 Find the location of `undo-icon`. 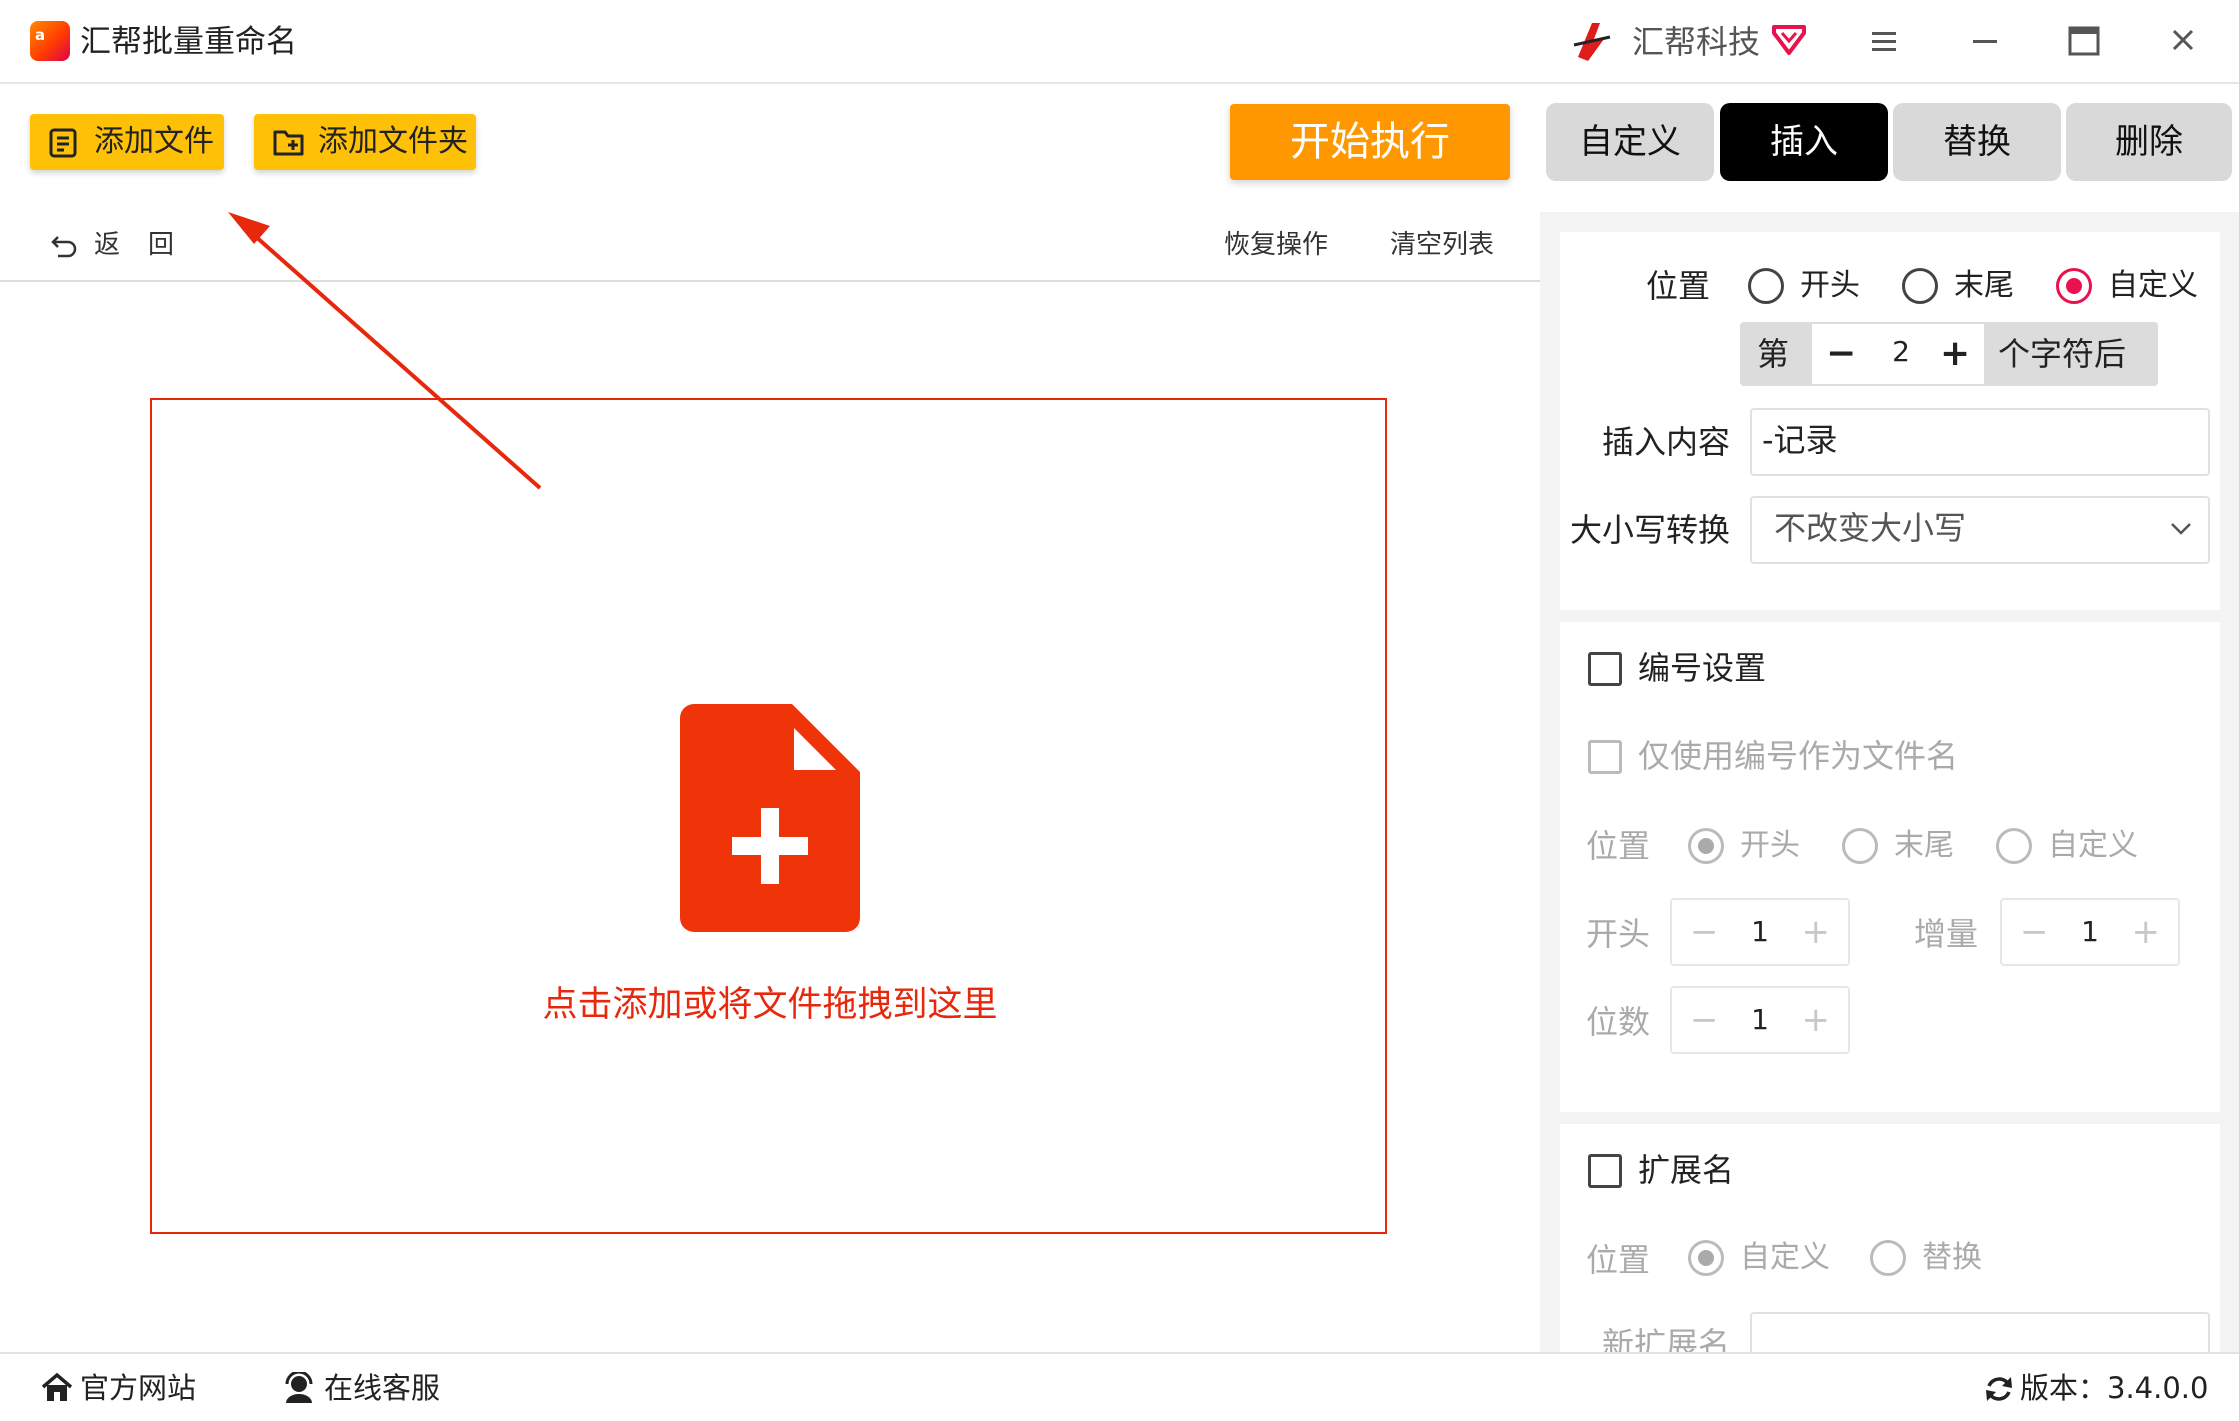

undo-icon is located at coordinates (64, 247).